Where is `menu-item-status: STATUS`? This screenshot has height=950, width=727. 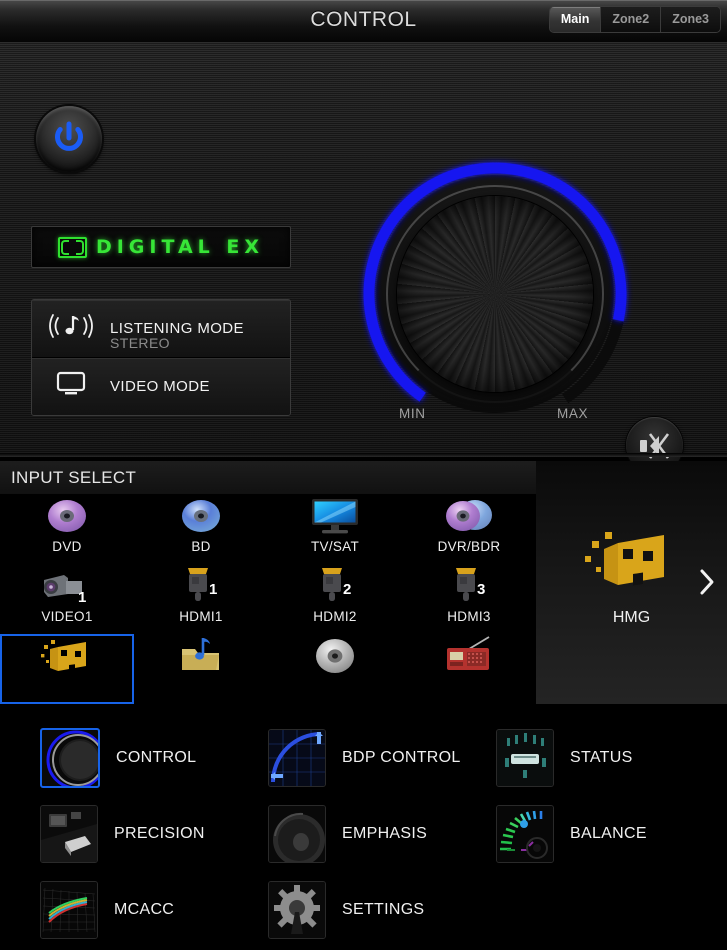
menu-item-status: STATUS is located at coordinates (610, 758).